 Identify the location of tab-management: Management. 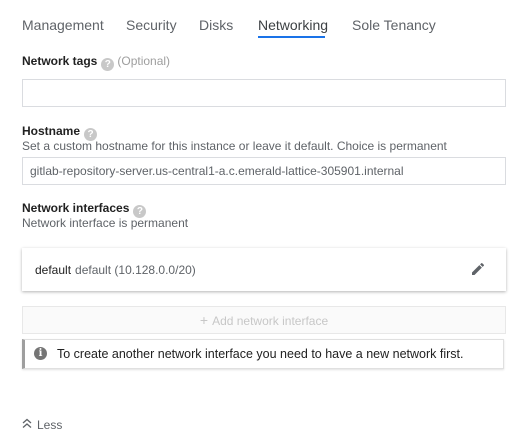
(63, 25).